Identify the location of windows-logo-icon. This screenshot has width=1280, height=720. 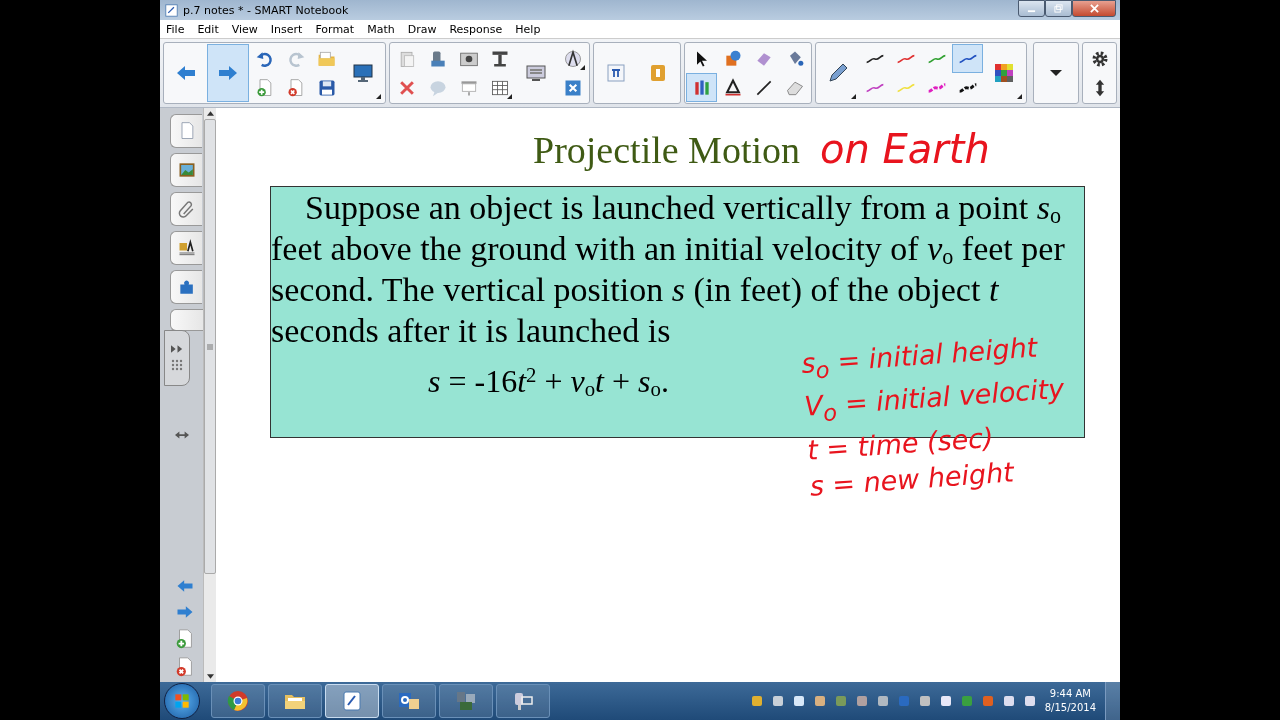
(182, 701).